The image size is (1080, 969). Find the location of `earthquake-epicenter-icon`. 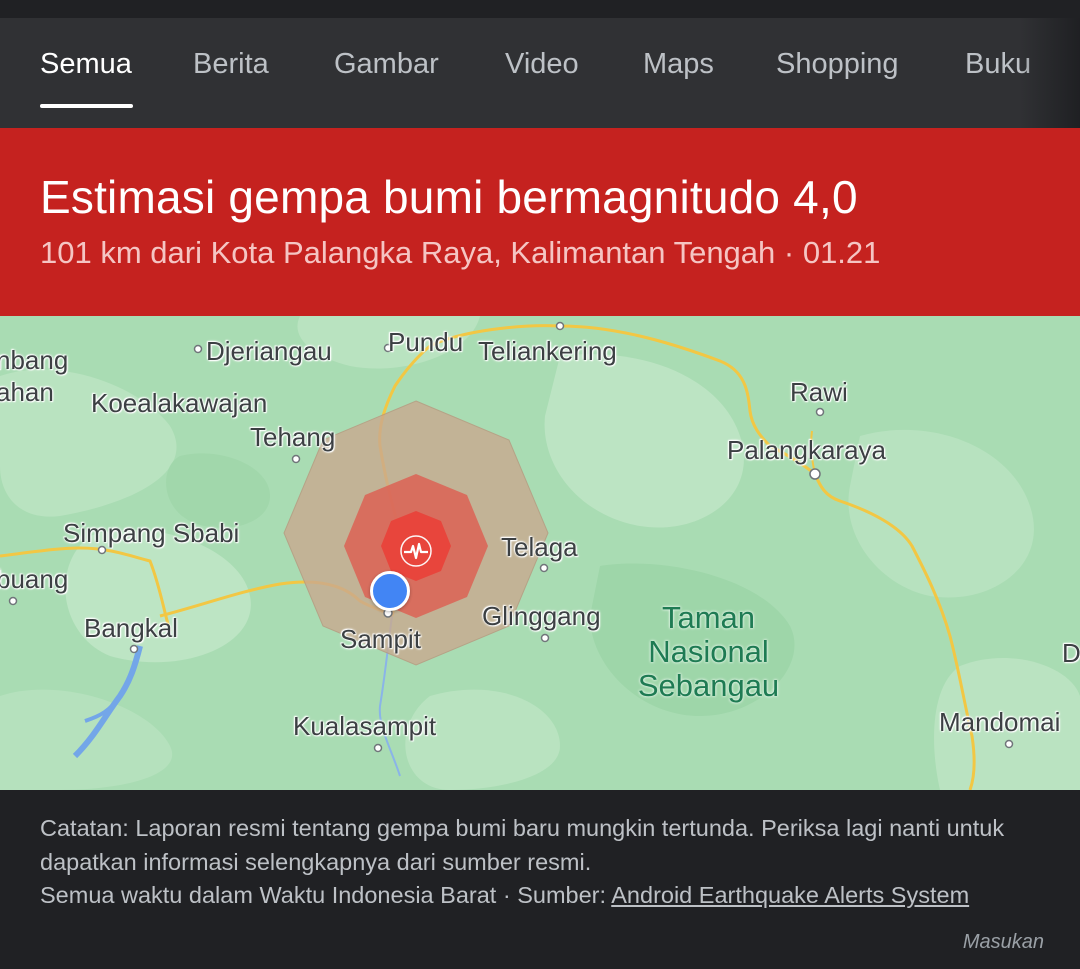

earthquake-epicenter-icon is located at coordinates (416, 551).